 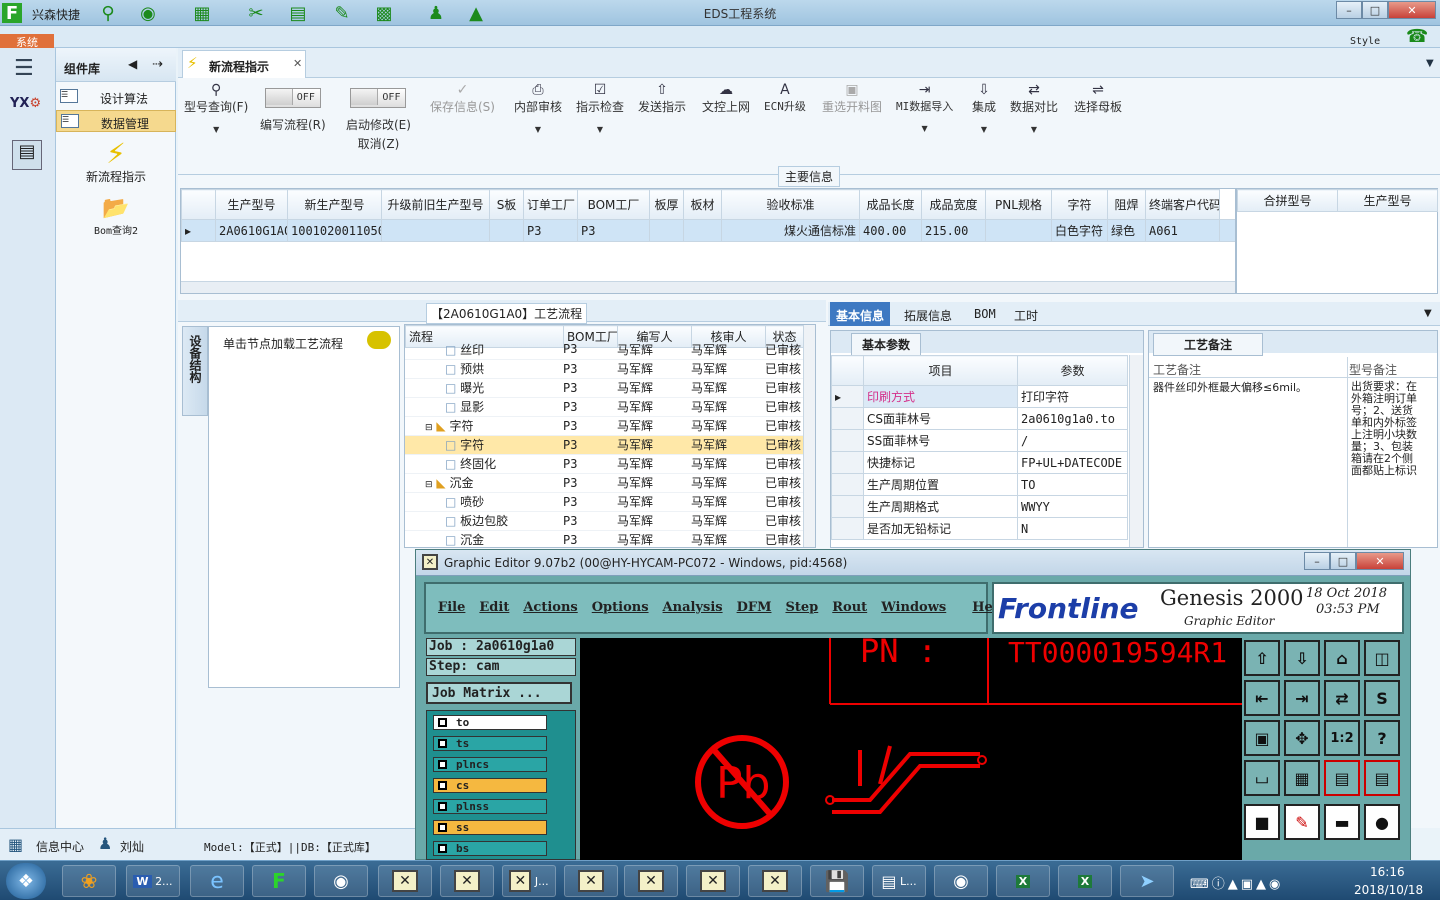 What do you see at coordinates (436, 13) in the screenshot?
I see `user-icon: ♟` at bounding box center [436, 13].